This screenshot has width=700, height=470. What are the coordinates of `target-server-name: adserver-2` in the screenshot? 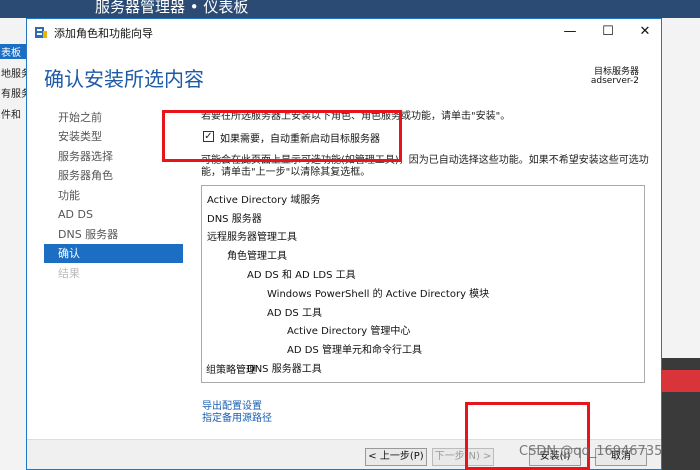 It's located at (614, 81).